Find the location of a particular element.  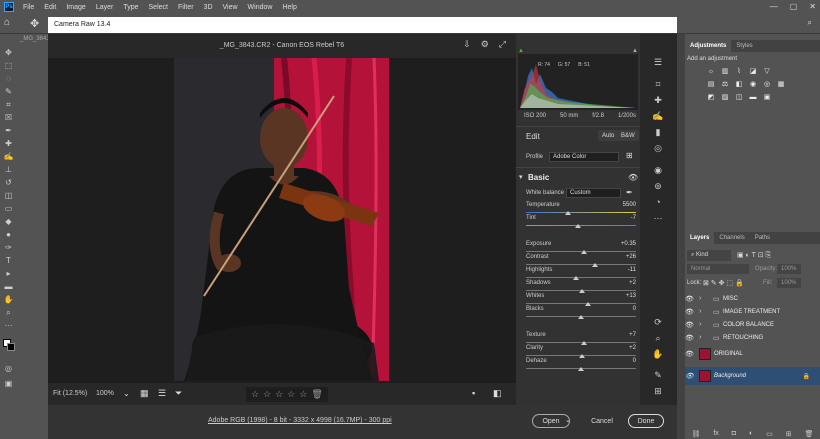

layer-row: 👁 › ▭ MISC is located at coordinates (752, 298).